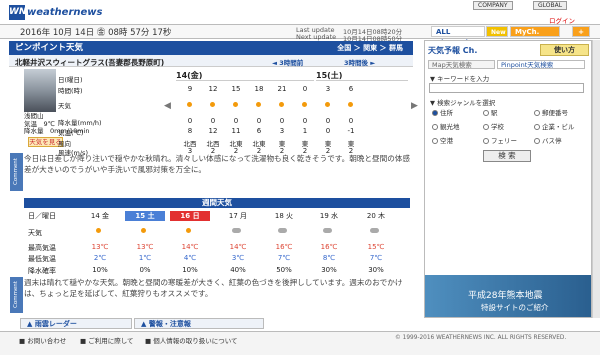 This screenshot has width=600, height=355. I want to click on genre-label: バス停, so click(552, 141).